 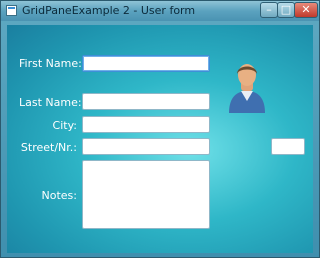 I want to click on window-title: GridPaneExample 2 - User form, so click(x=109, y=10).